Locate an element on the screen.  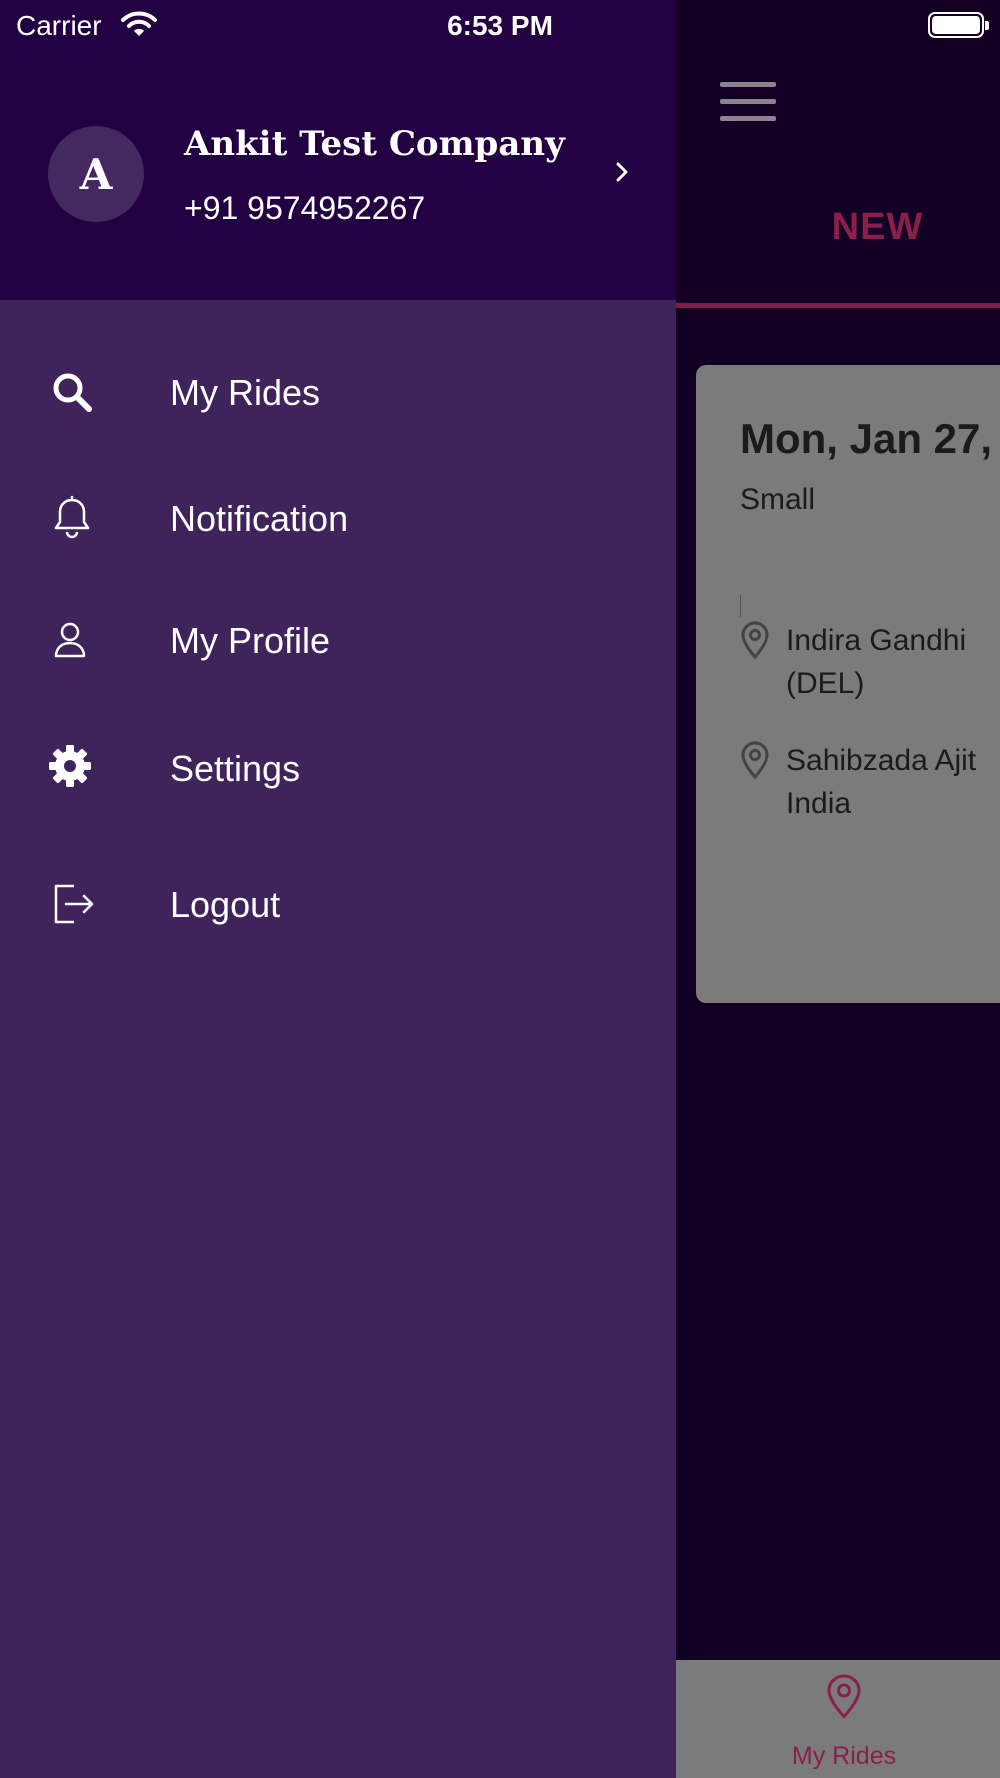
tab-indicator is located at coordinates (838, 305).